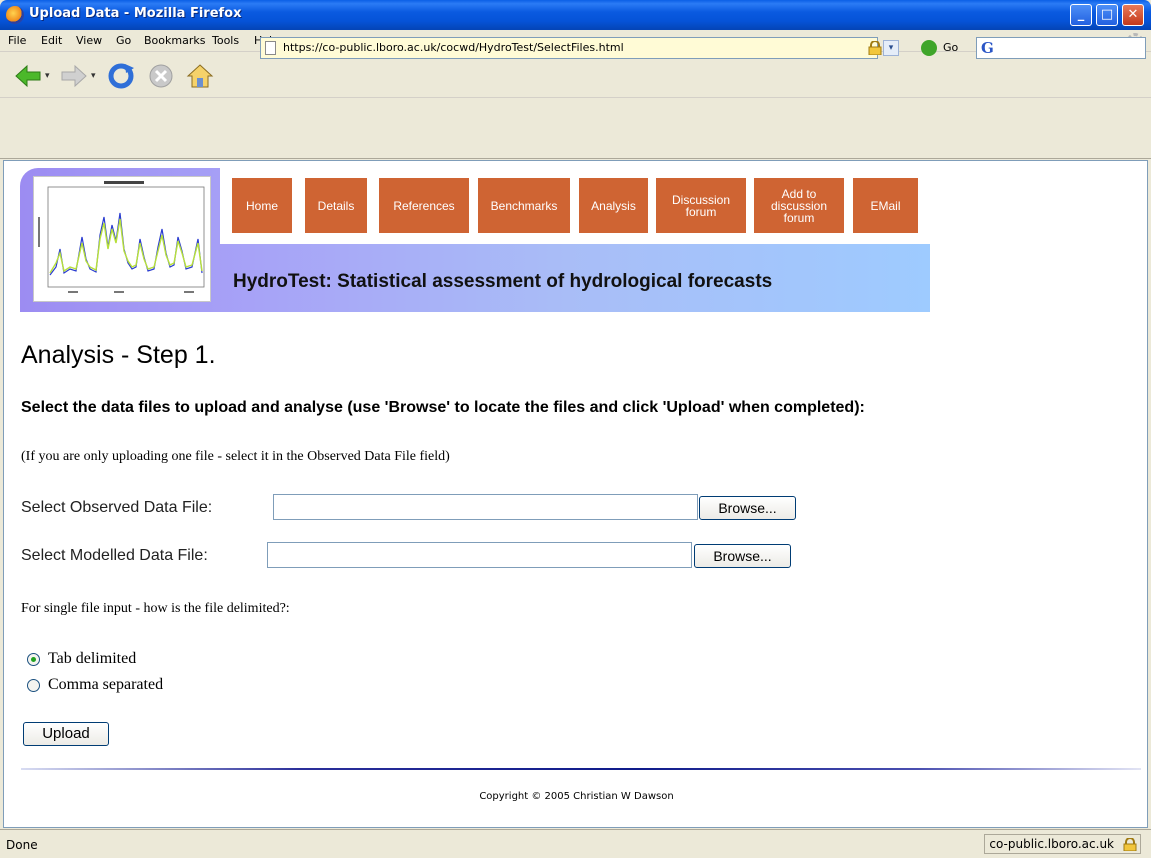 This screenshot has width=1151, height=858. I want to click on go-arrow-icon, so click(929, 48).